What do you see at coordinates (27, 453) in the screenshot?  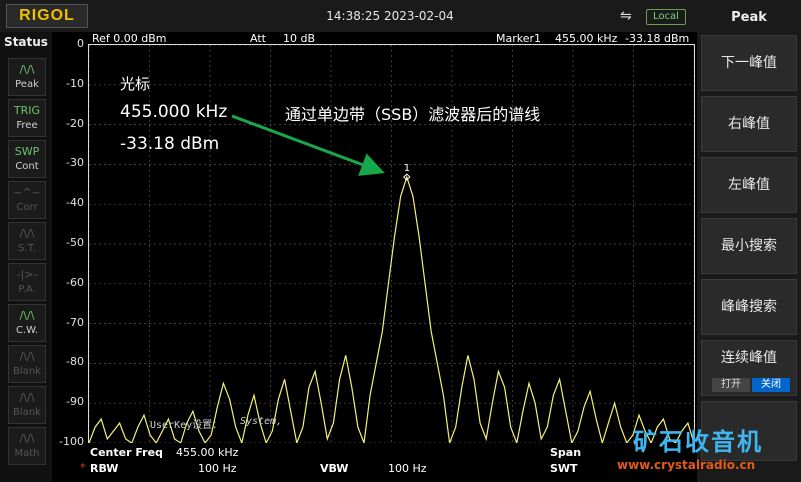 I see `status-label: Math` at bounding box center [27, 453].